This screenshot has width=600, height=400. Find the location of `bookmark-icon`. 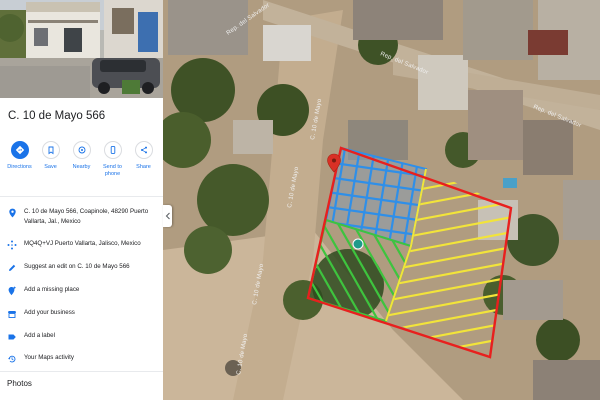

bookmark-icon is located at coordinates (50, 150).